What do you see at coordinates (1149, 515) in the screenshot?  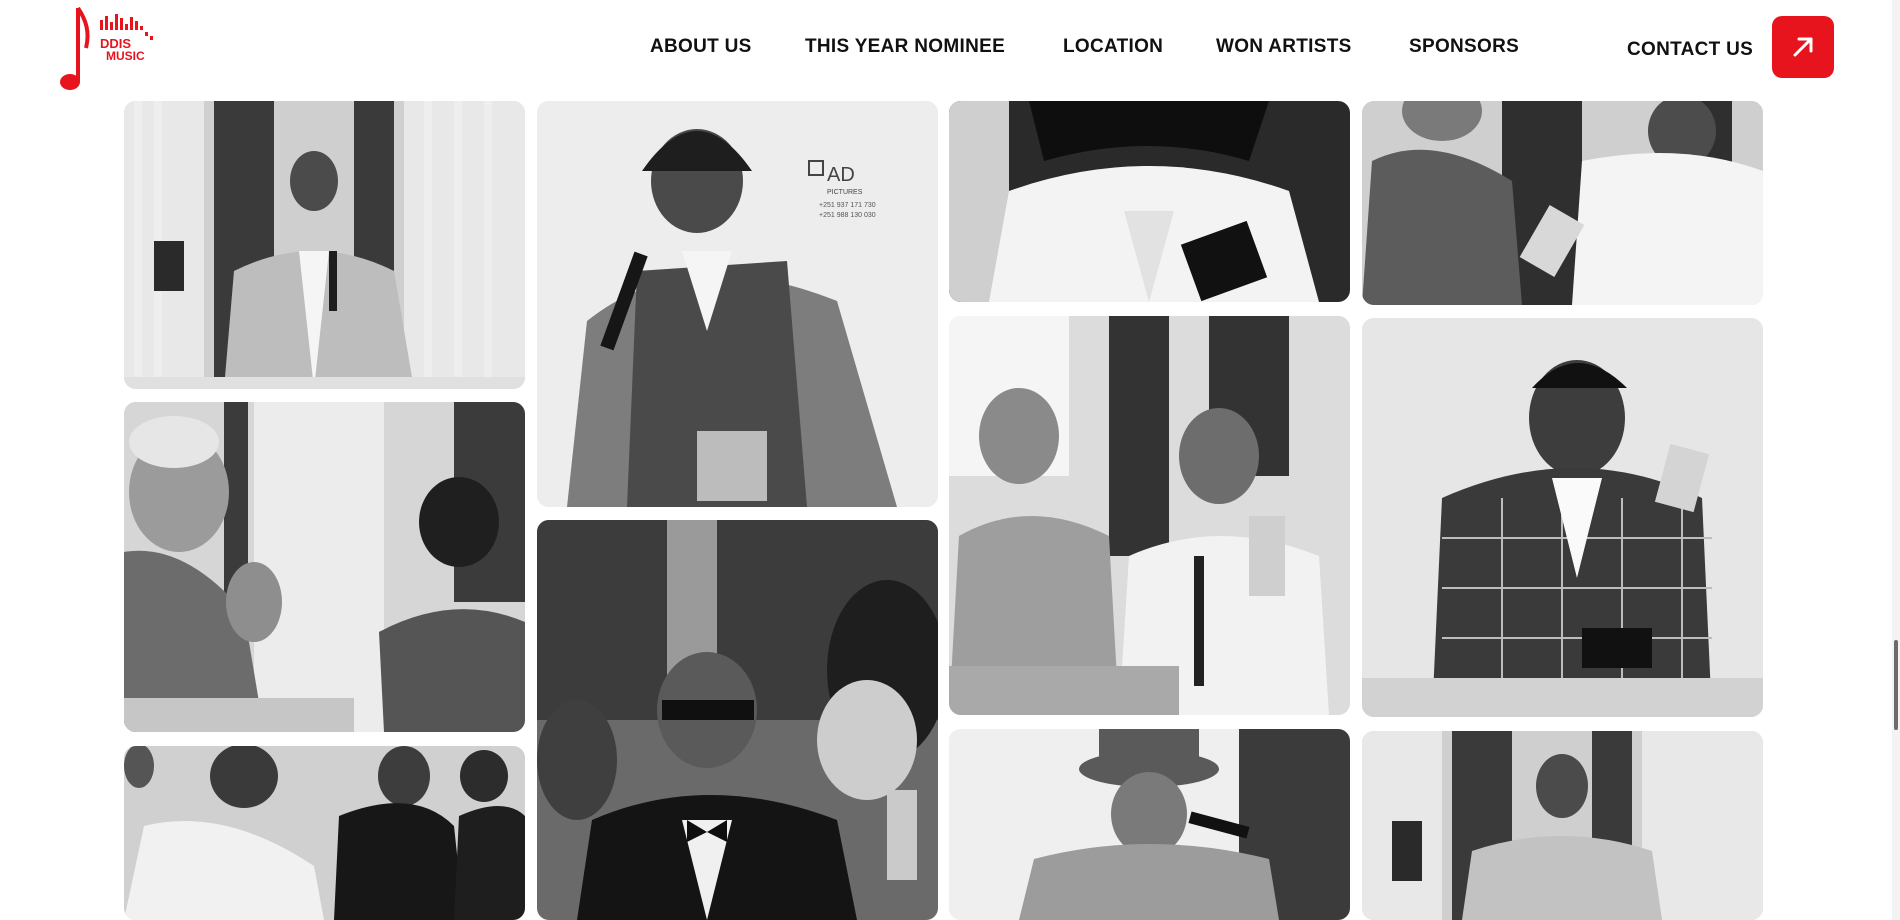 I see `photo-women-receiving-award` at bounding box center [1149, 515].